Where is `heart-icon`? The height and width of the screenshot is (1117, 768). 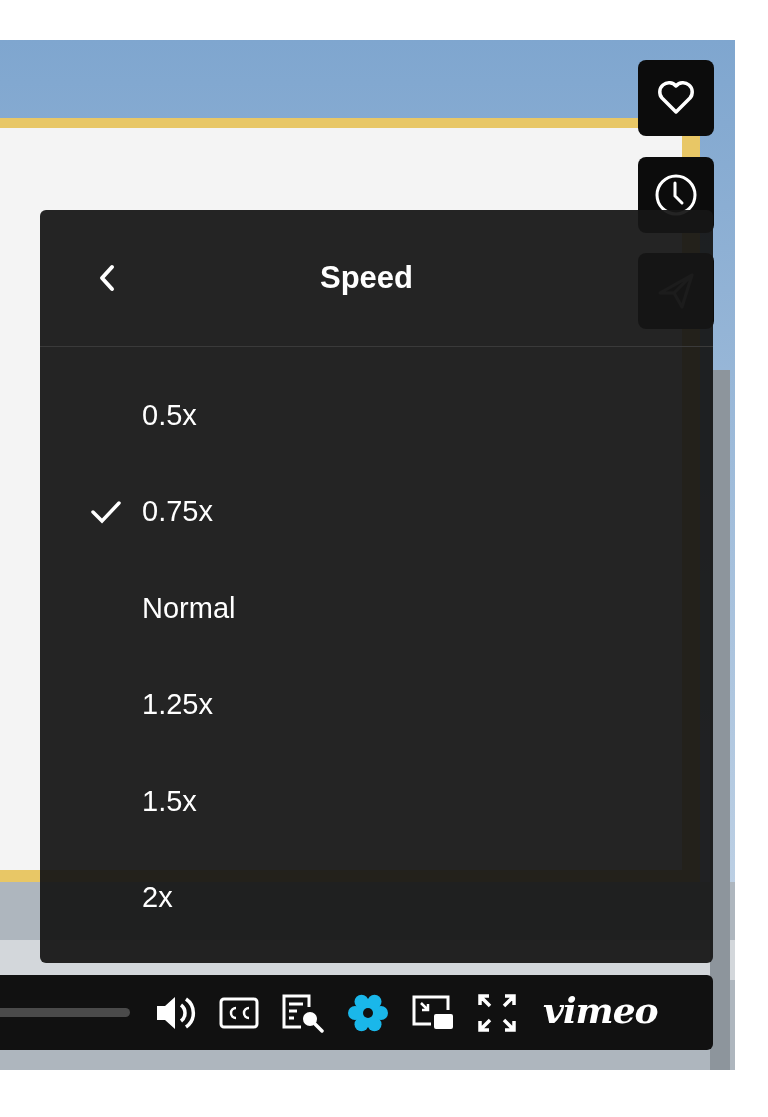
heart-icon is located at coordinates (676, 98).